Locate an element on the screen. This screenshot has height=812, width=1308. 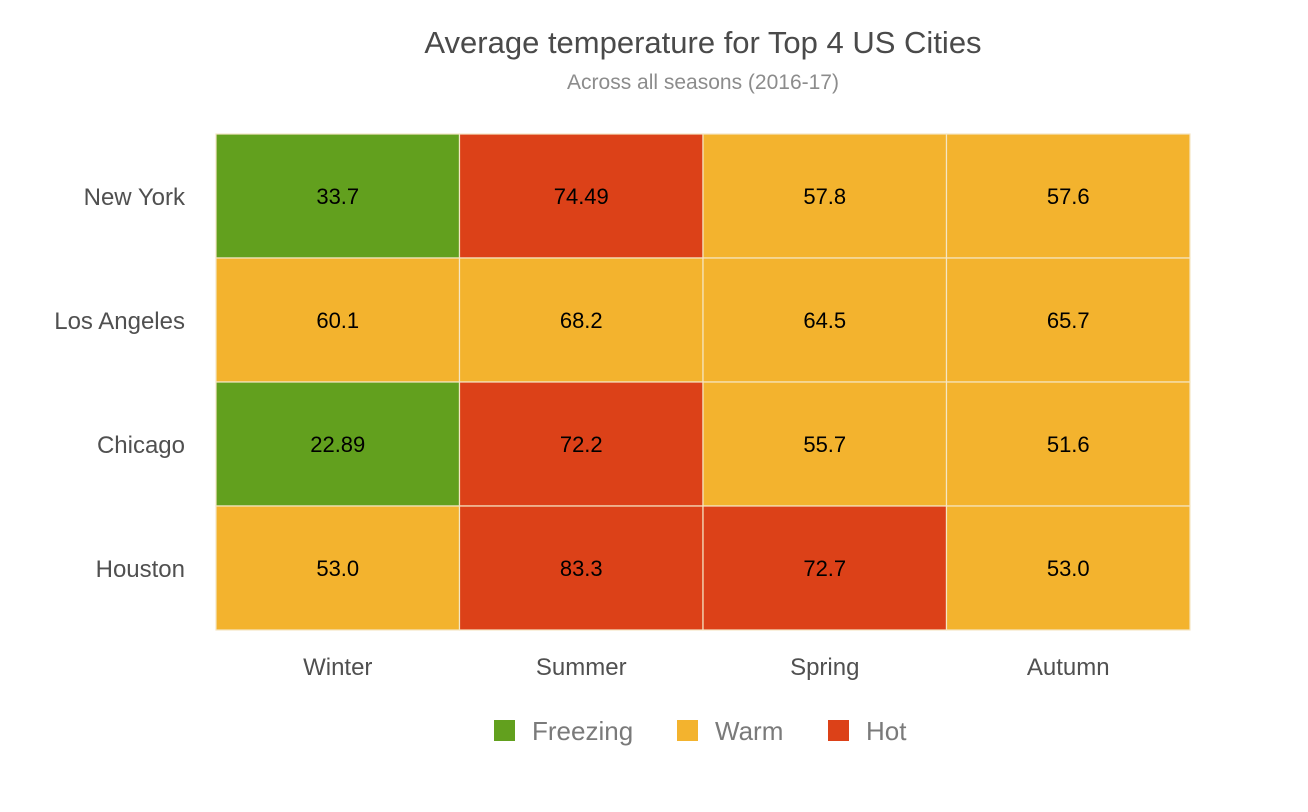
cell-value-label: 60.1 is located at coordinates (337, 320).